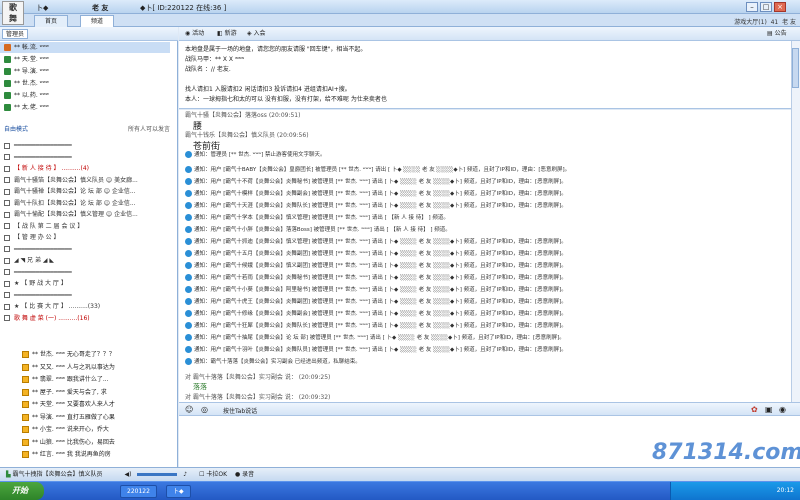 The image size is (800, 500). I want to click on admin-list-item: ** 导.演. ʷʷʷ, so click(85, 71).